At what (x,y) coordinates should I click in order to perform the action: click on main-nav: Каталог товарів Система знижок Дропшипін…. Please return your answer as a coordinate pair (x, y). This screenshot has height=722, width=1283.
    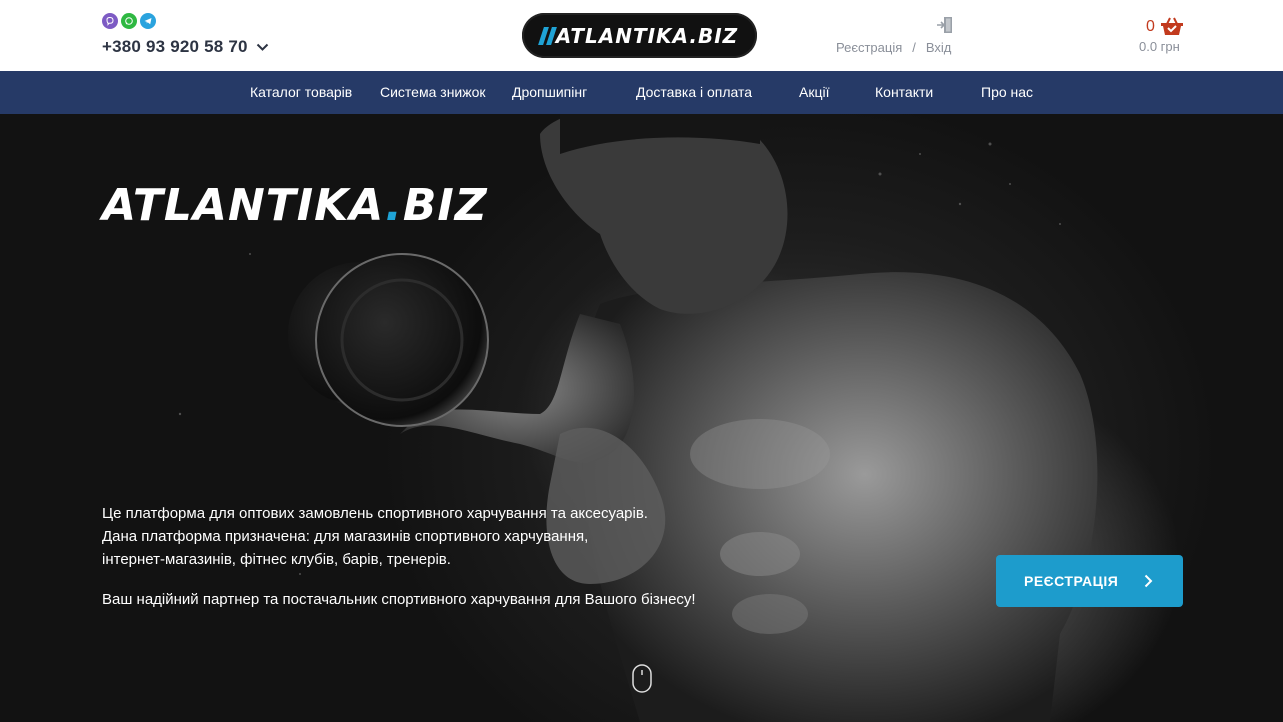
    Looking at the image, I should click on (641, 92).